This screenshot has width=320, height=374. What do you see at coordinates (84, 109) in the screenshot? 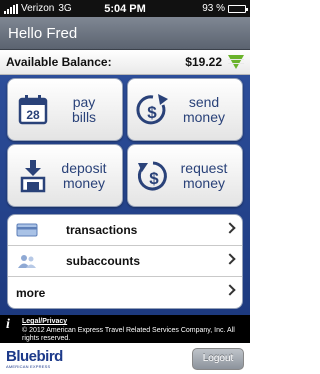
I see `pay-bills-label: pay bills` at bounding box center [84, 109].